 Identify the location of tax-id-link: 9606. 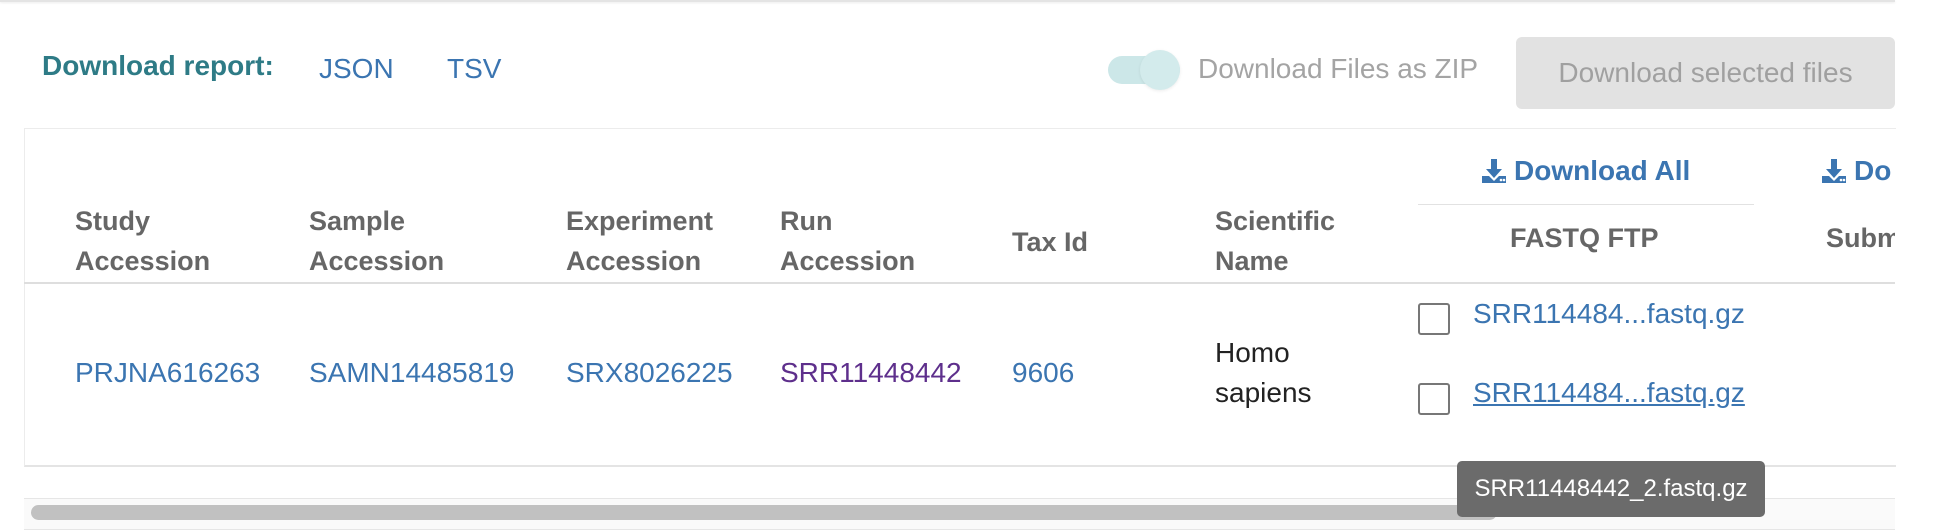
(1043, 373).